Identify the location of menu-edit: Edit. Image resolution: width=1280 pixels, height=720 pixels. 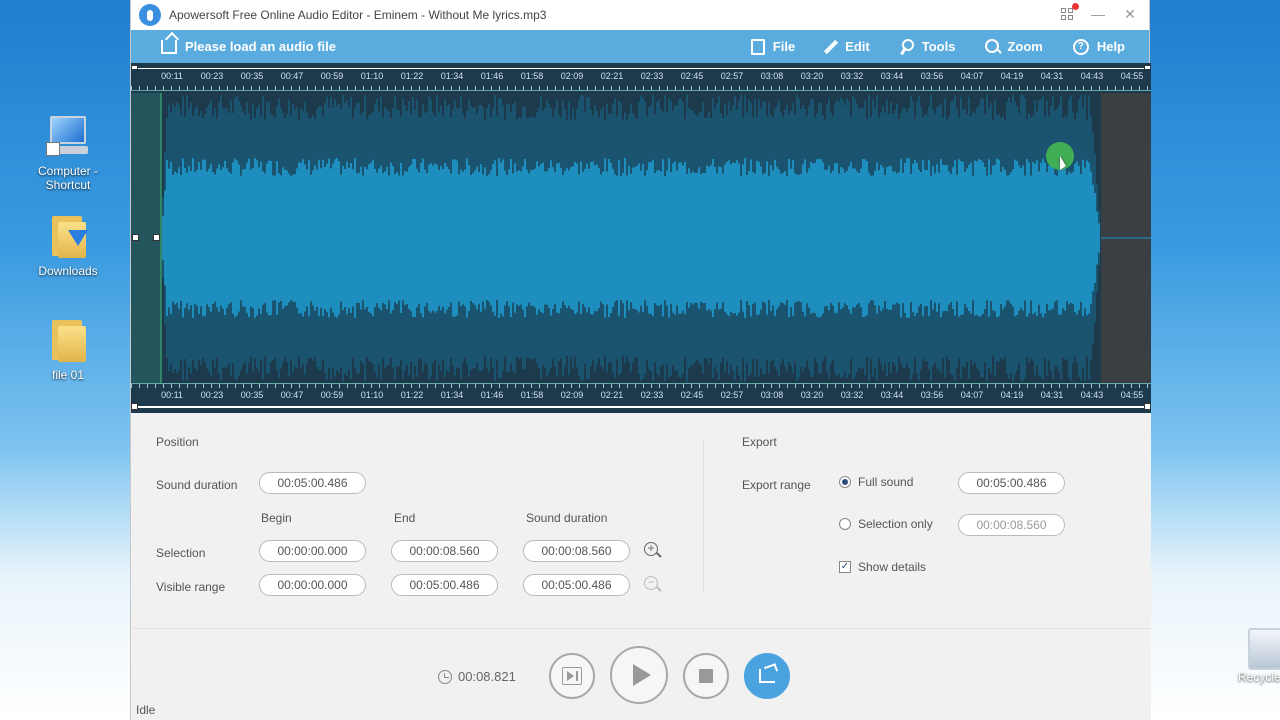
(847, 47).